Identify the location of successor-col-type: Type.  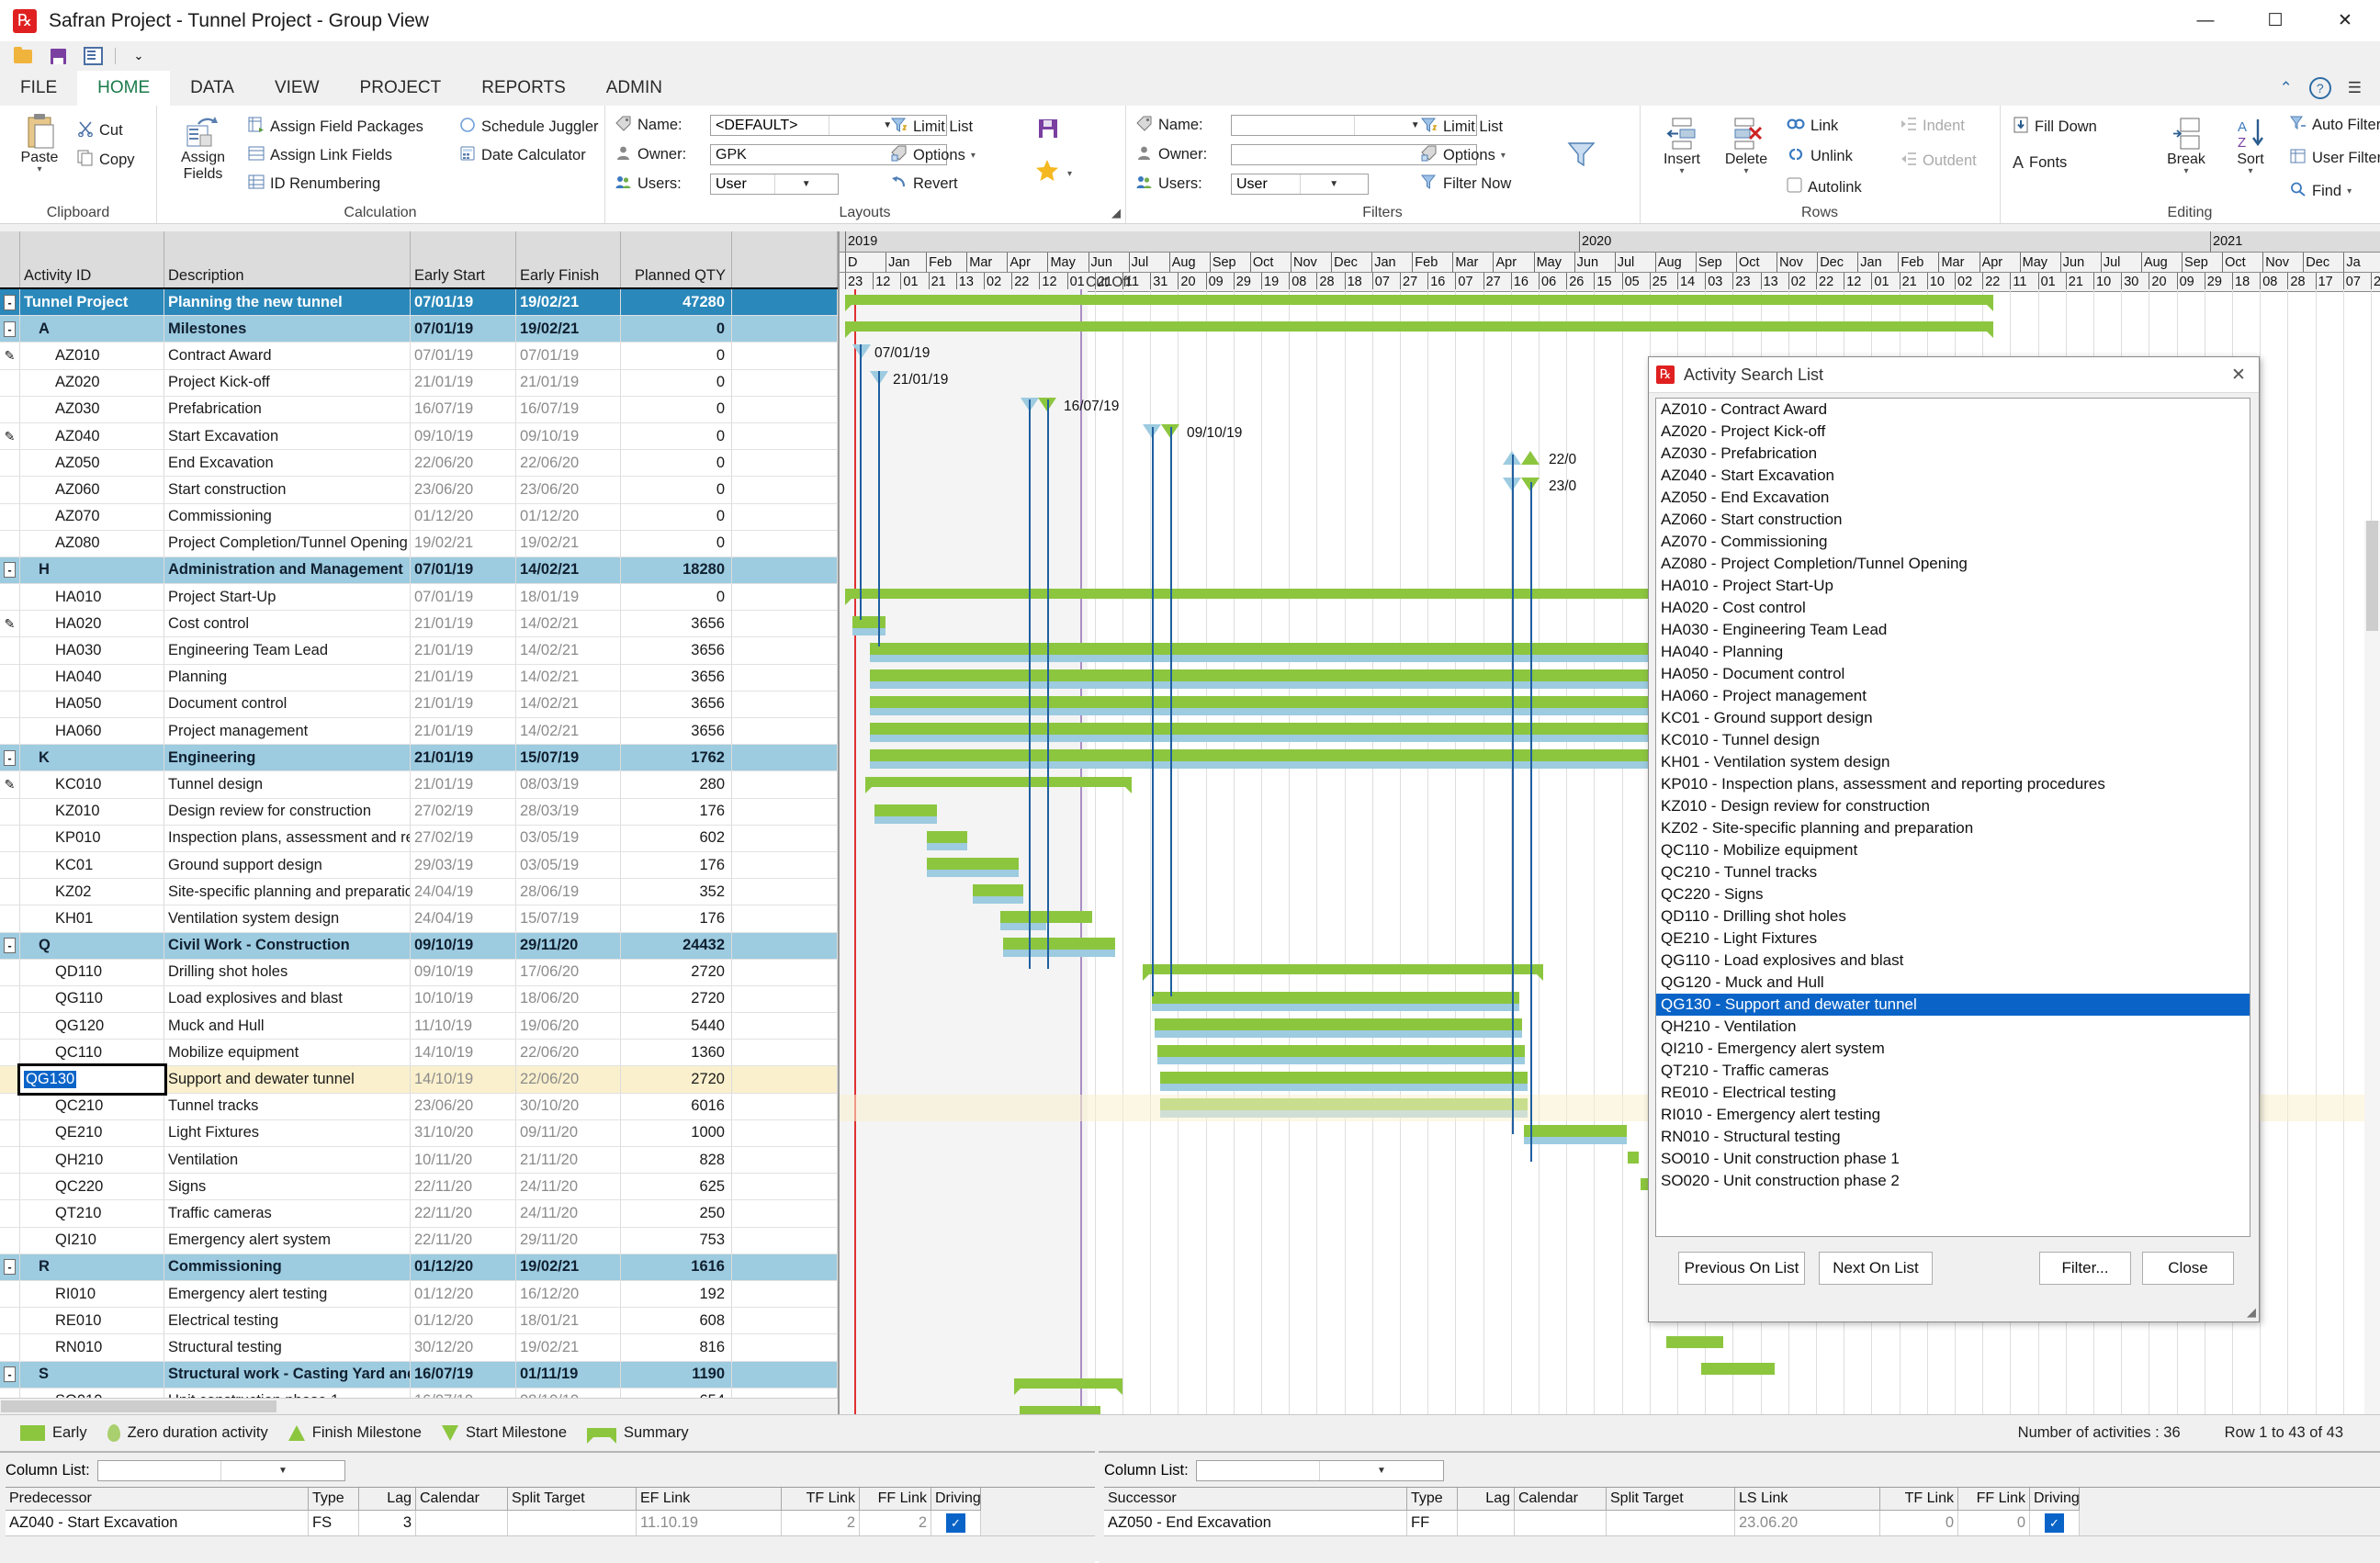
(1432, 1500).